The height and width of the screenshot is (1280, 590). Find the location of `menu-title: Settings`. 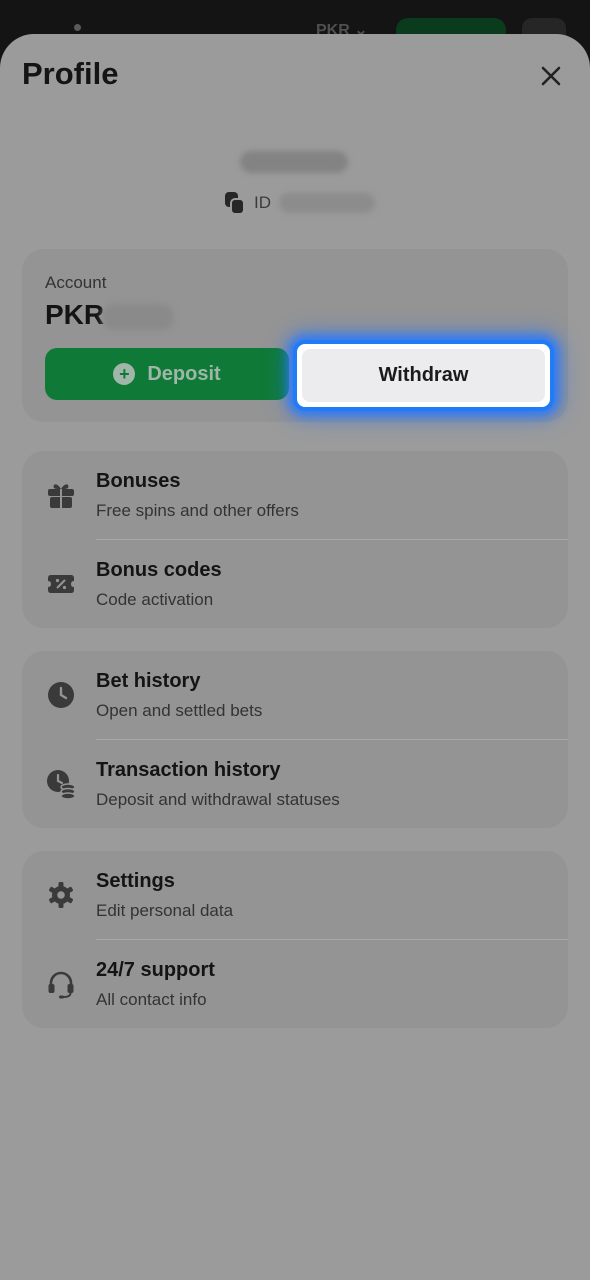

menu-title: Settings is located at coordinates (135, 881).